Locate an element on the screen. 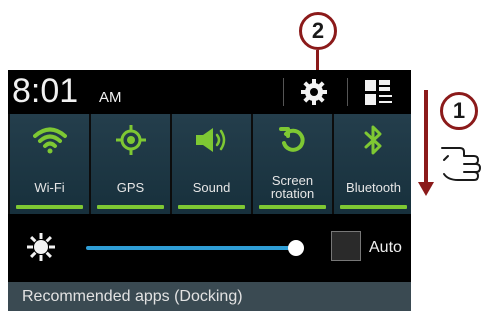  sound-icon is located at coordinates (210, 140).